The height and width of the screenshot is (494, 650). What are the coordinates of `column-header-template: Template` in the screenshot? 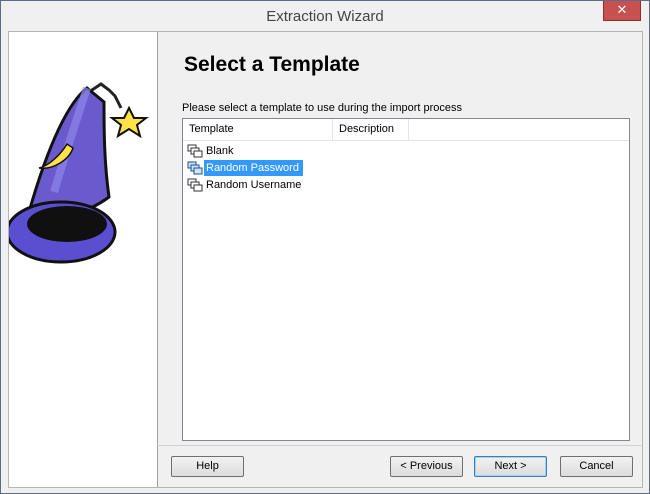 It's located at (258, 129).